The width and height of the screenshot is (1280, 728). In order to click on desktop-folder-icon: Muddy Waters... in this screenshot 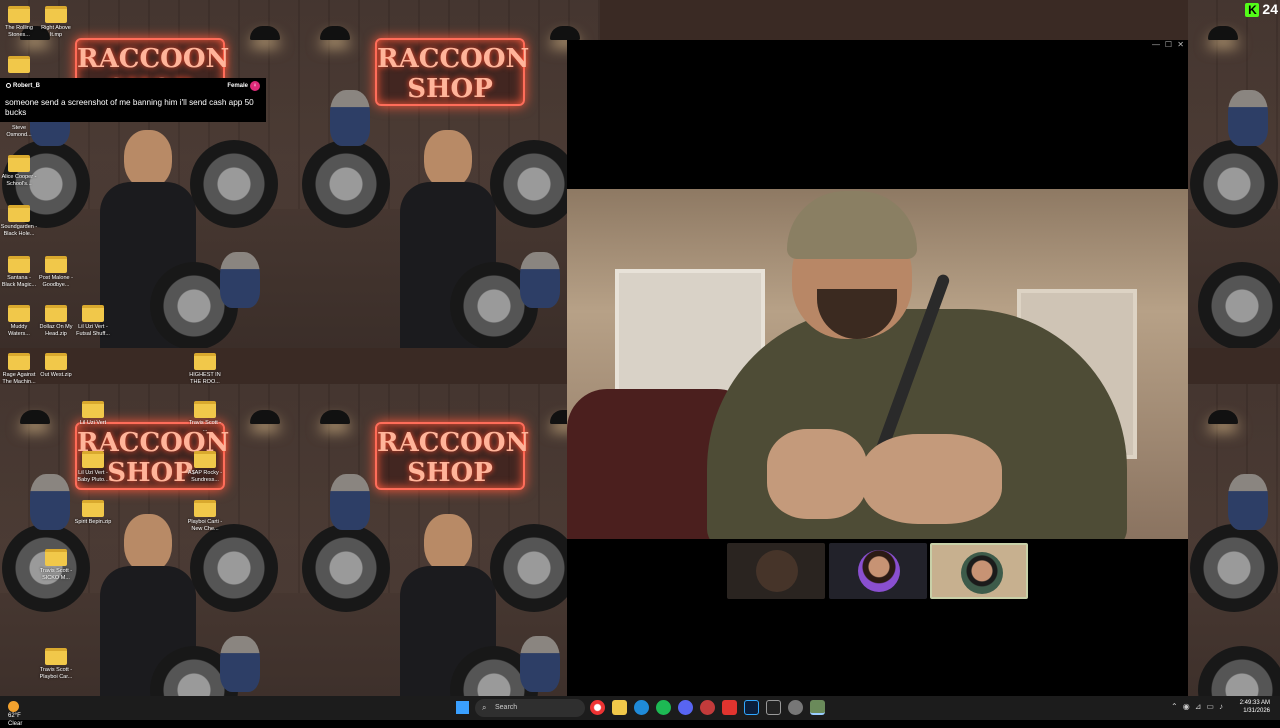, I will do `click(19, 321)`.